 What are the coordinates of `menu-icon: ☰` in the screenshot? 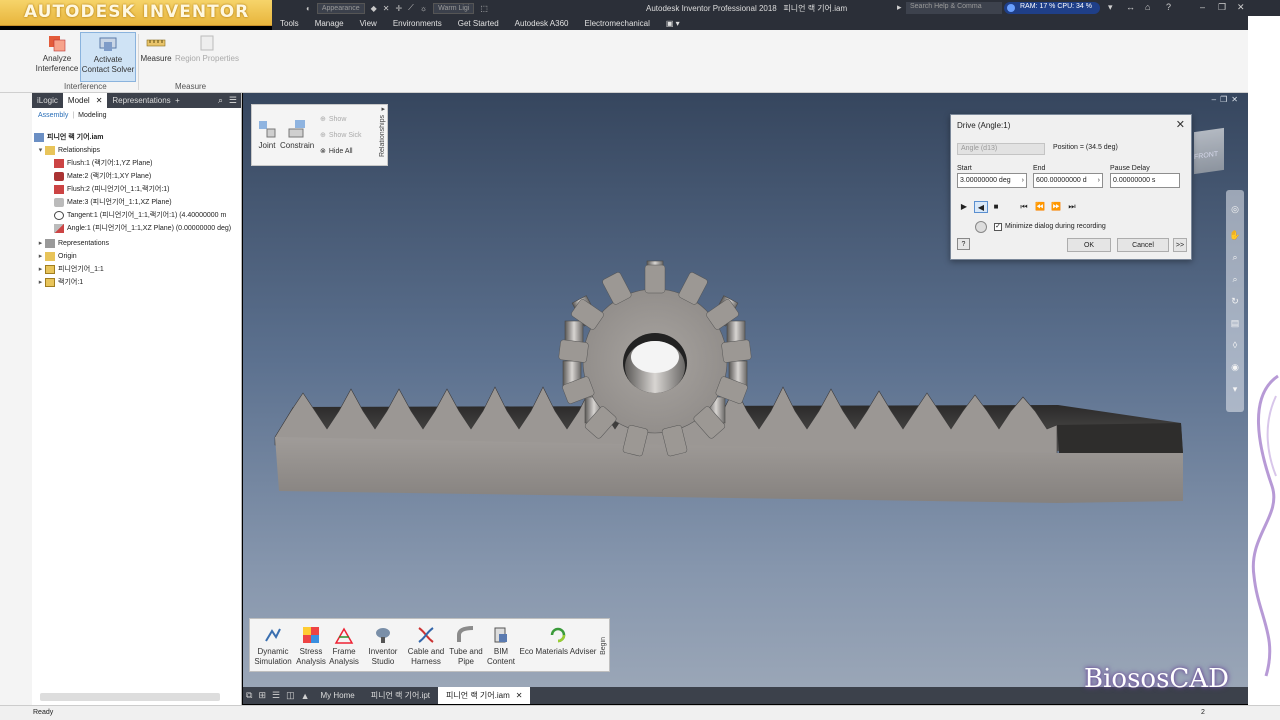 It's located at (233, 100).